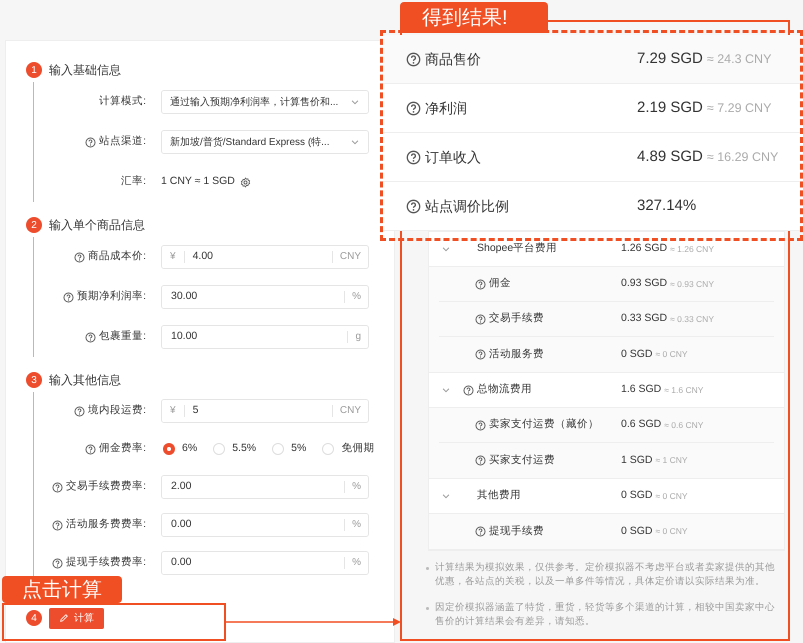 The image size is (803, 643). What do you see at coordinates (644, 318) in the screenshot?
I see `fee-value: 0.33 SGD` at bounding box center [644, 318].